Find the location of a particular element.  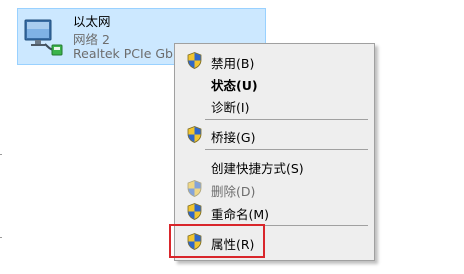

menu-item-bridge: 桥接(G) is located at coordinates (274, 134).